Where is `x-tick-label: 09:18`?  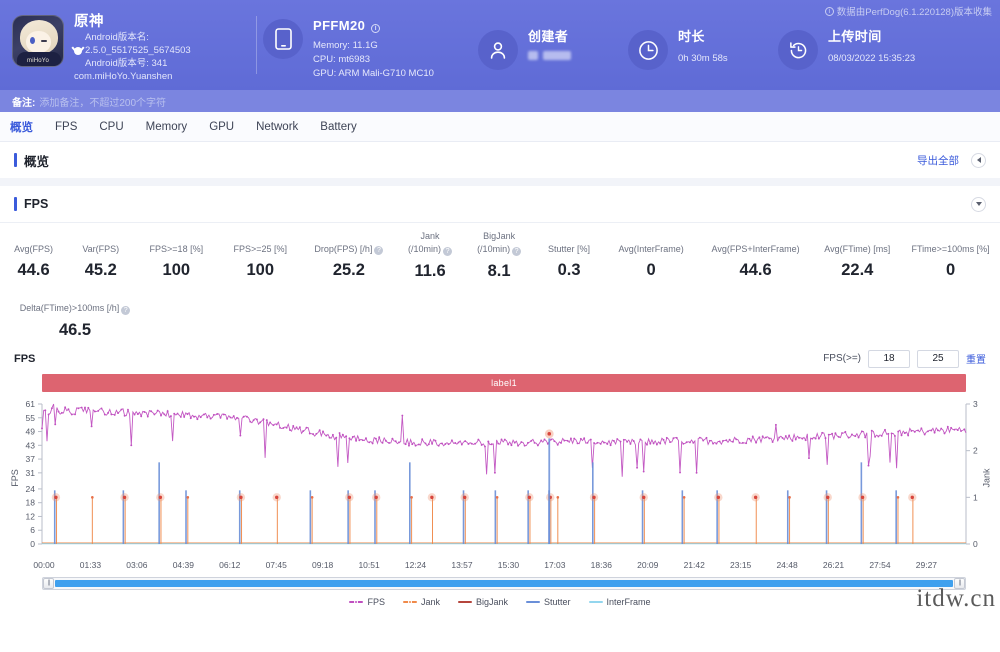
x-tick-label: 09:18 is located at coordinates (323, 564).